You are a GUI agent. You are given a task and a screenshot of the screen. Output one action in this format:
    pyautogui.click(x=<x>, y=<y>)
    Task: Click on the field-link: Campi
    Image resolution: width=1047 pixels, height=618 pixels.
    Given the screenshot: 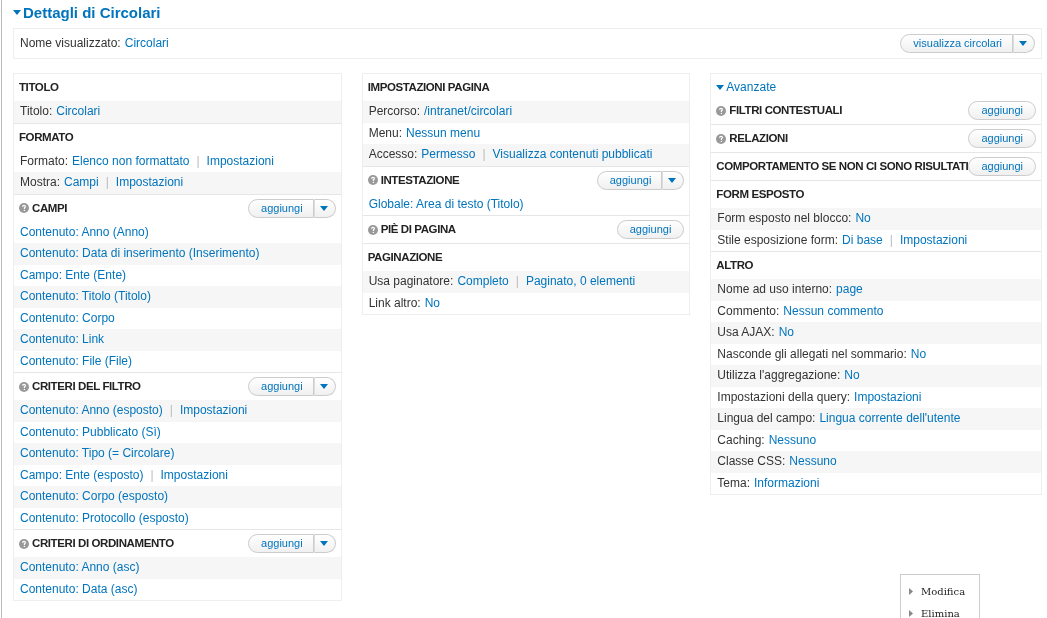 What is the action you would take?
    pyautogui.click(x=81, y=183)
    